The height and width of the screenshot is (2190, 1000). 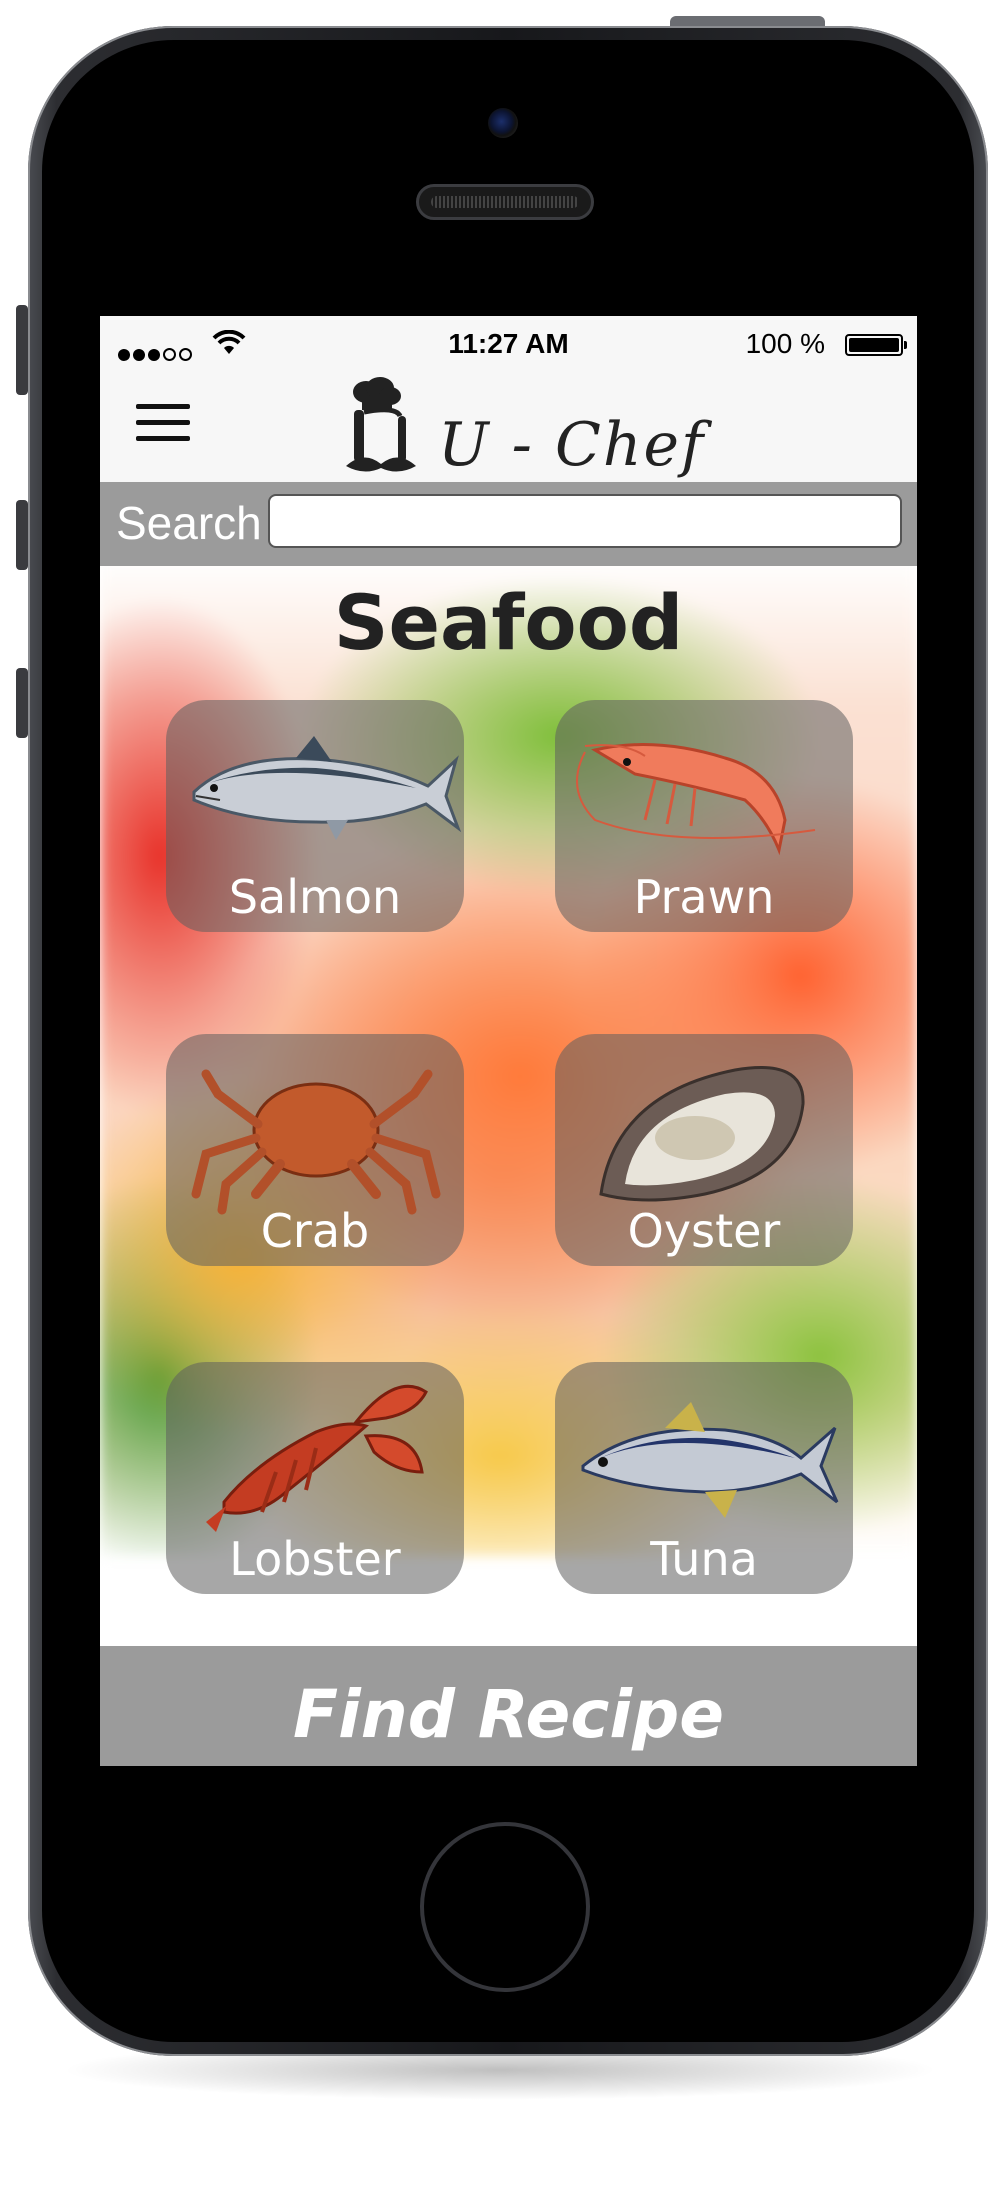 I want to click on tile-label: Oyster, so click(x=704, y=1231).